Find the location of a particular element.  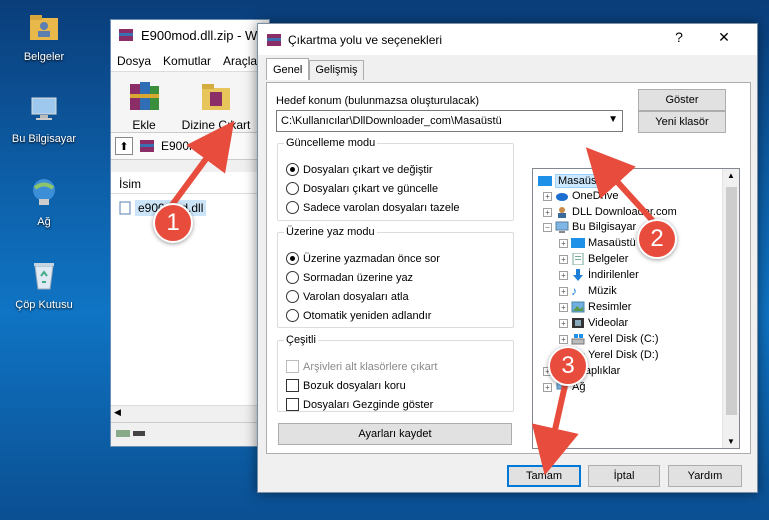

tree-node-this-pc: − Bu Bilgisayar is located at coordinates (589, 227).